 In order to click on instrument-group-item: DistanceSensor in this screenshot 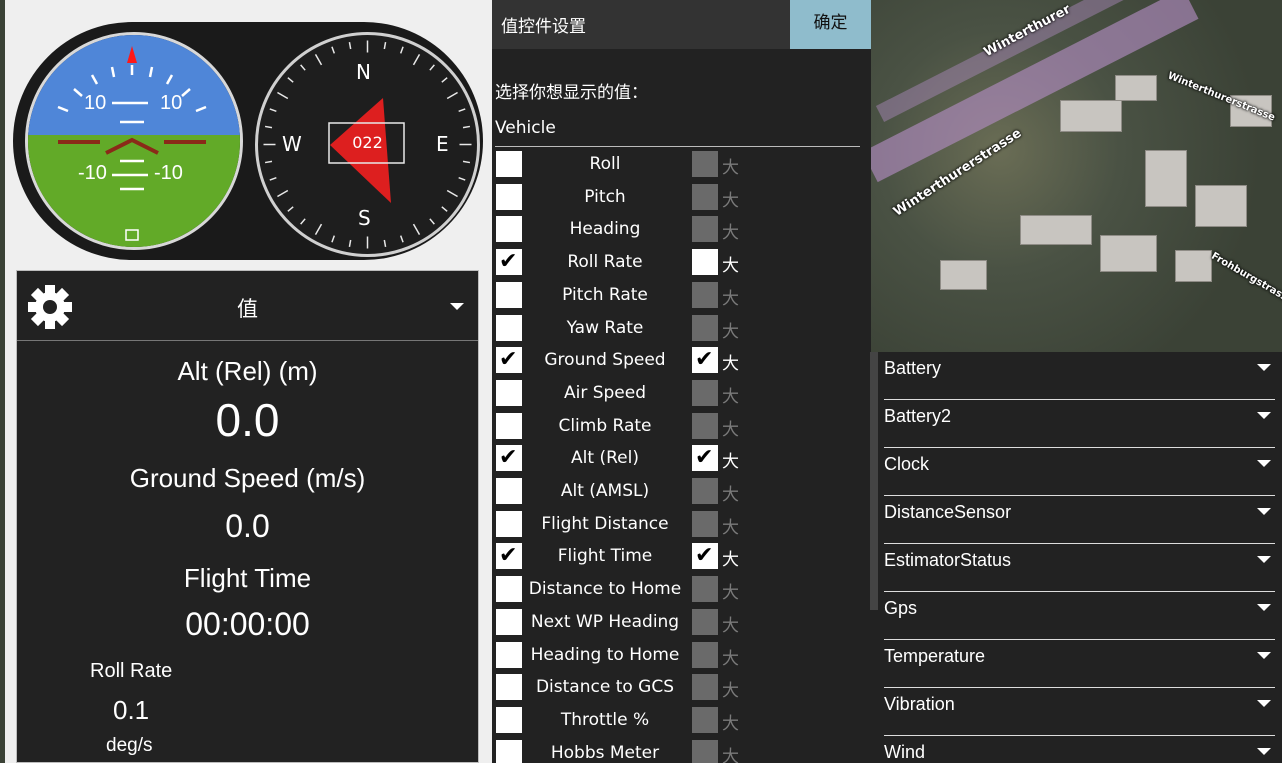, I will do `click(1079, 520)`.